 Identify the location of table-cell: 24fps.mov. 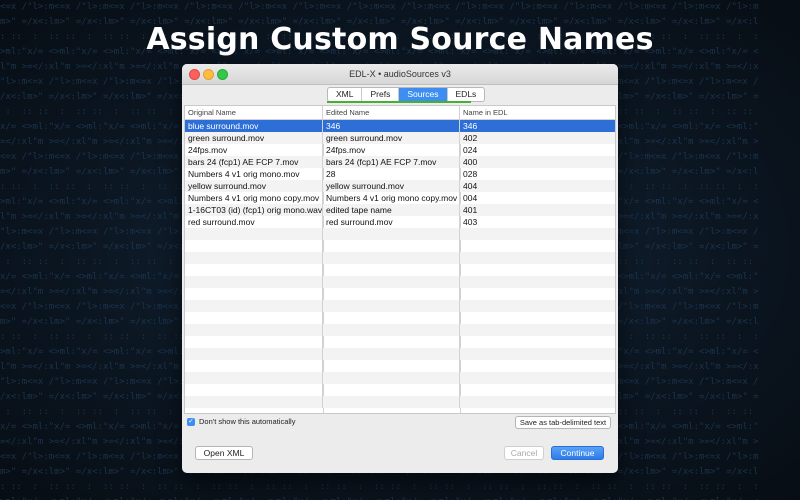
(254, 150).